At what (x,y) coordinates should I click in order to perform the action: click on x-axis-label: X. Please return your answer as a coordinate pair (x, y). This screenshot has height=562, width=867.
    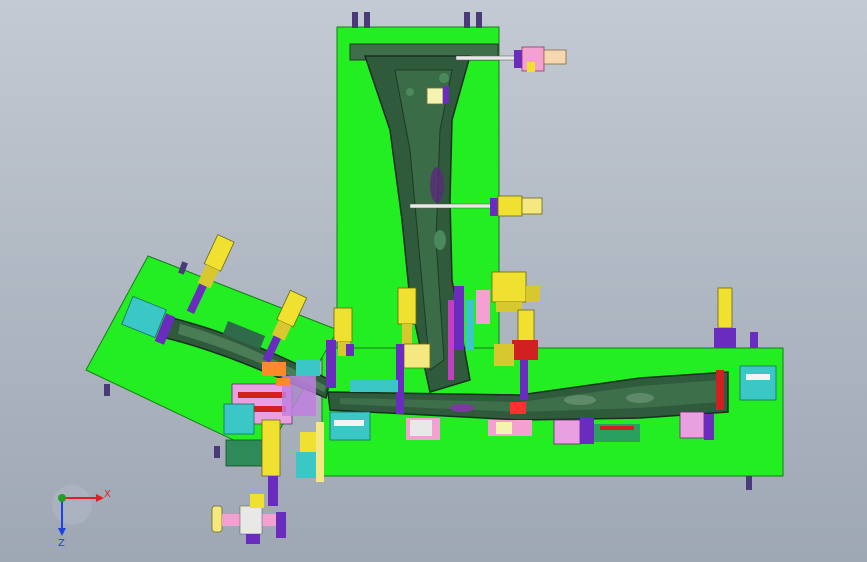
    Looking at the image, I should click on (107, 494).